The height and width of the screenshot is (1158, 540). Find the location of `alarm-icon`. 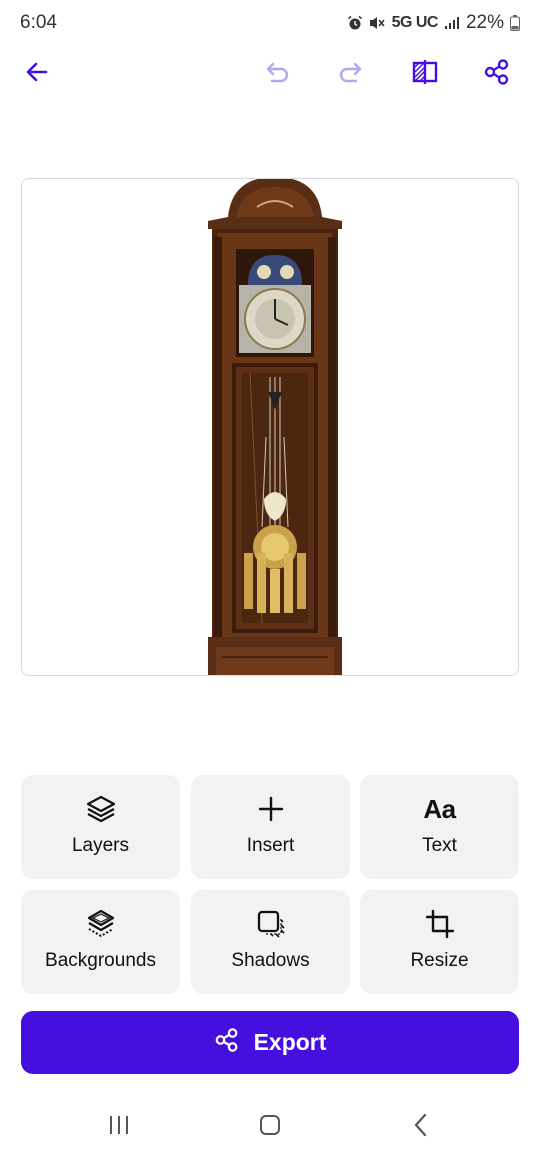

alarm-icon is located at coordinates (355, 23).